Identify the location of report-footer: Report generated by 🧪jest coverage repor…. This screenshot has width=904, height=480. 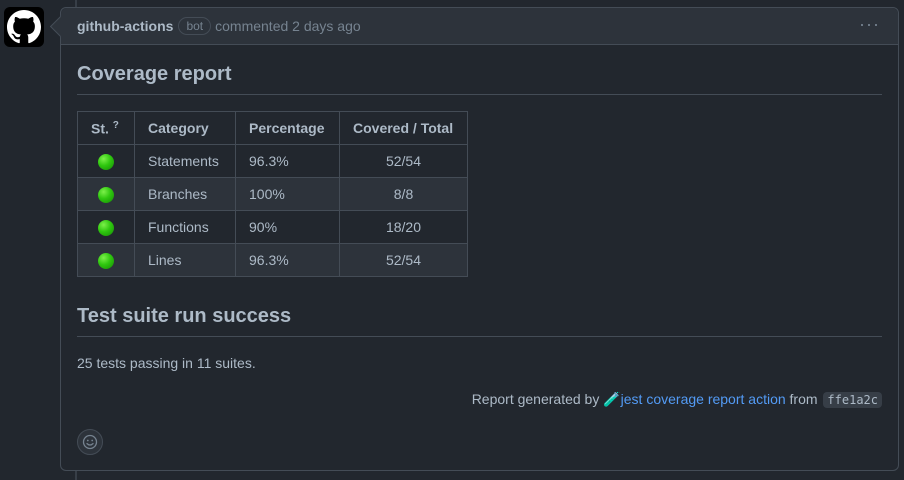
(479, 399).